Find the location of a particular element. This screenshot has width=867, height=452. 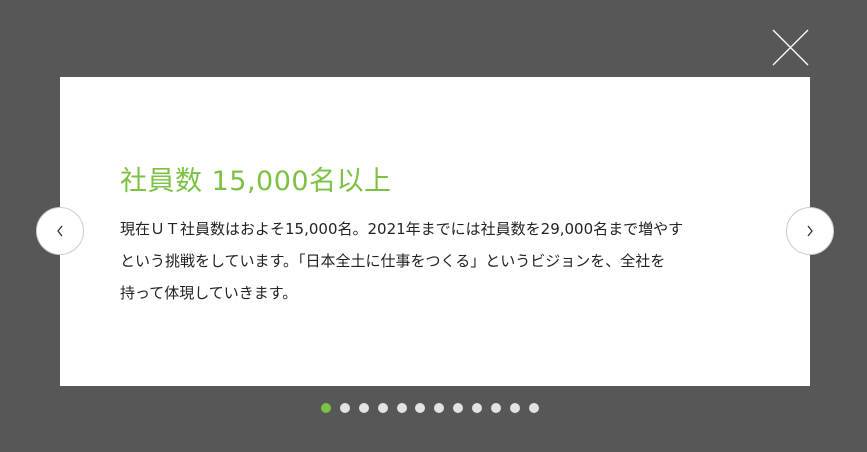

next-button is located at coordinates (810, 231).